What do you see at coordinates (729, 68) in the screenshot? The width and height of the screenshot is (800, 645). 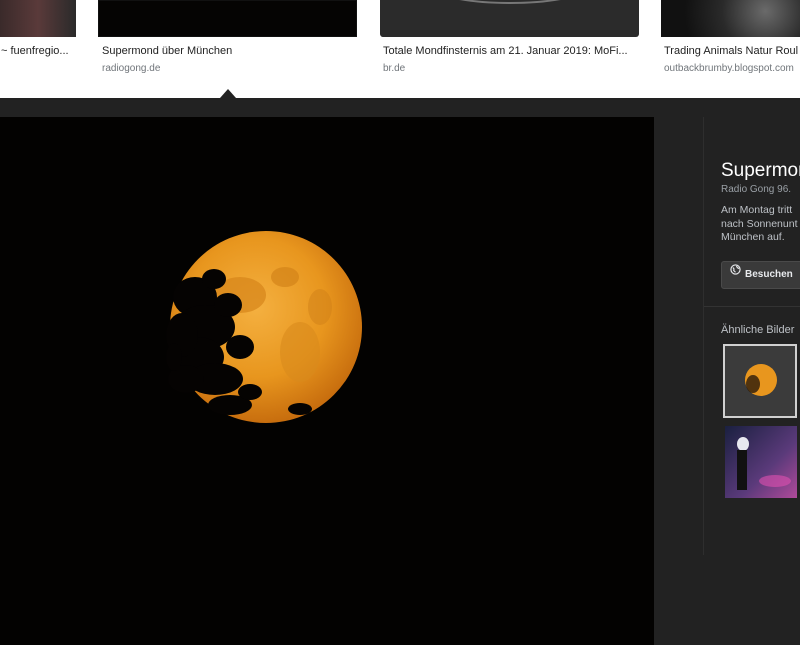 I see `result-source: outbackbrumby.blogspot.com` at bounding box center [729, 68].